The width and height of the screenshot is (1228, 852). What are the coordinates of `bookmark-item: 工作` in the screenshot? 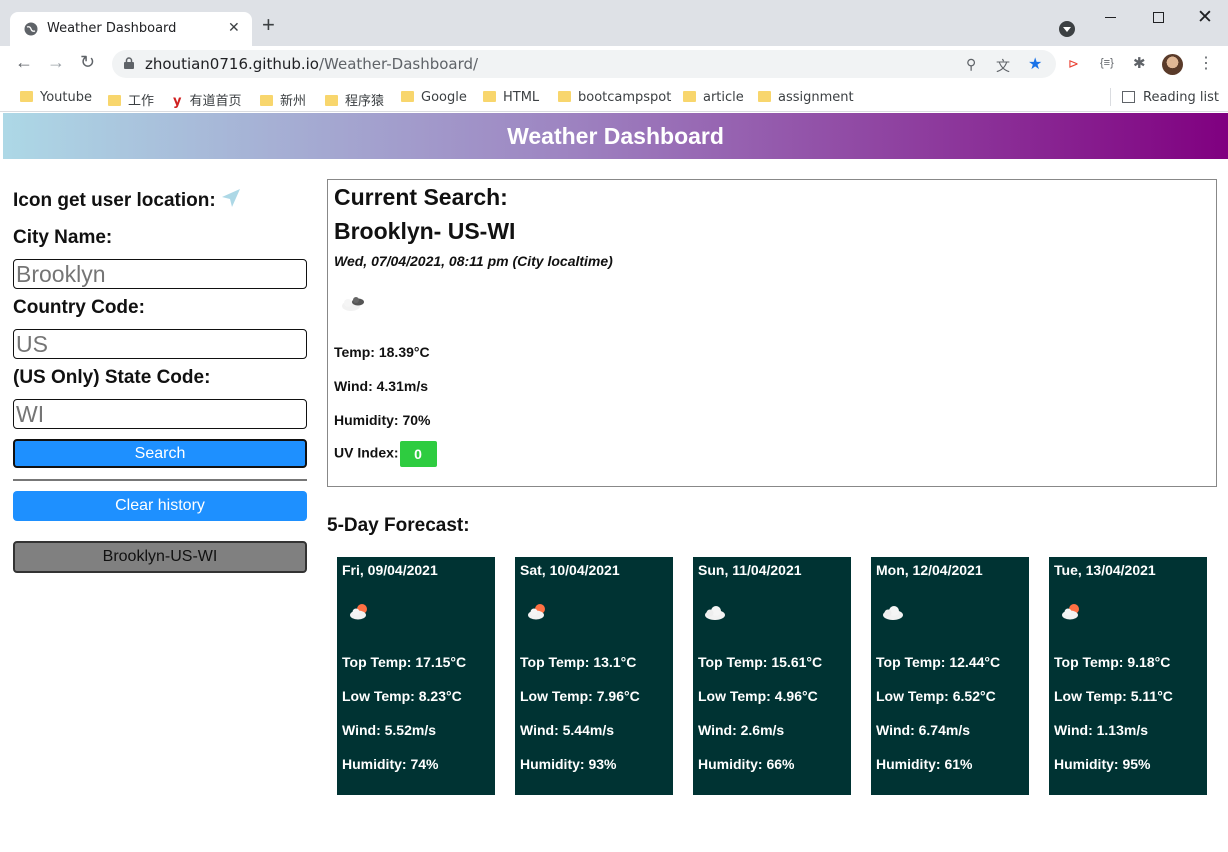 It's located at (131, 99).